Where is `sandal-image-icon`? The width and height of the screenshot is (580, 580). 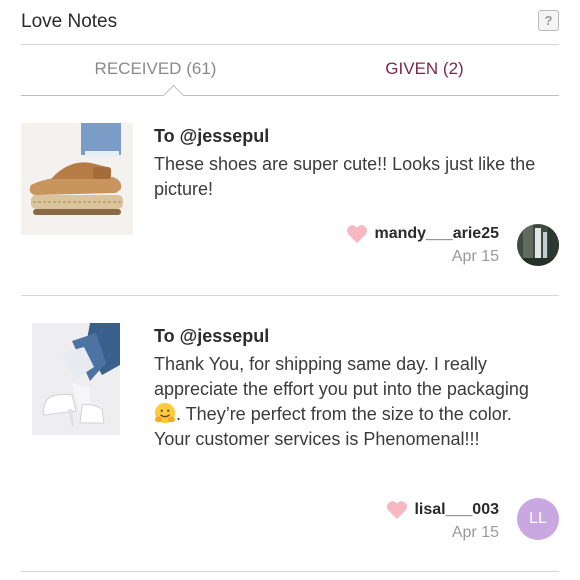
sandal-image-icon is located at coordinates (77, 179).